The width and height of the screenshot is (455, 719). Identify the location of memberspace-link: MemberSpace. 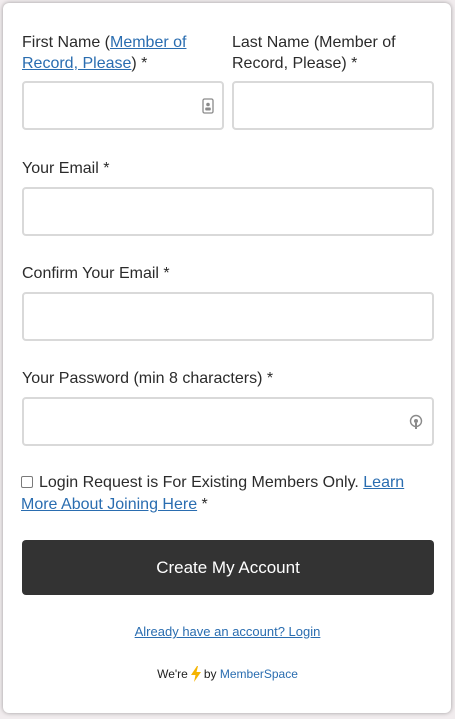
(259, 674).